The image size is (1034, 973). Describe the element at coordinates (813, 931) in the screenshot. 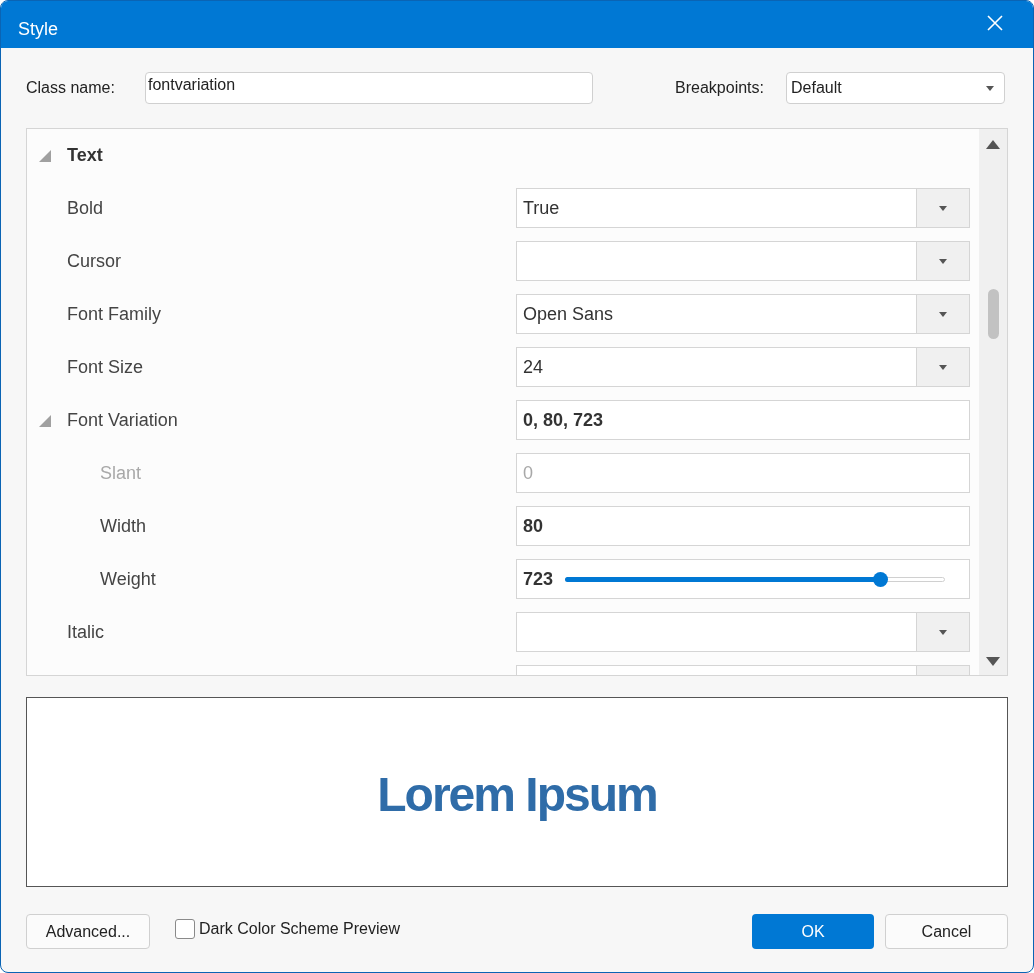

I see `ok-button: OK` at that location.